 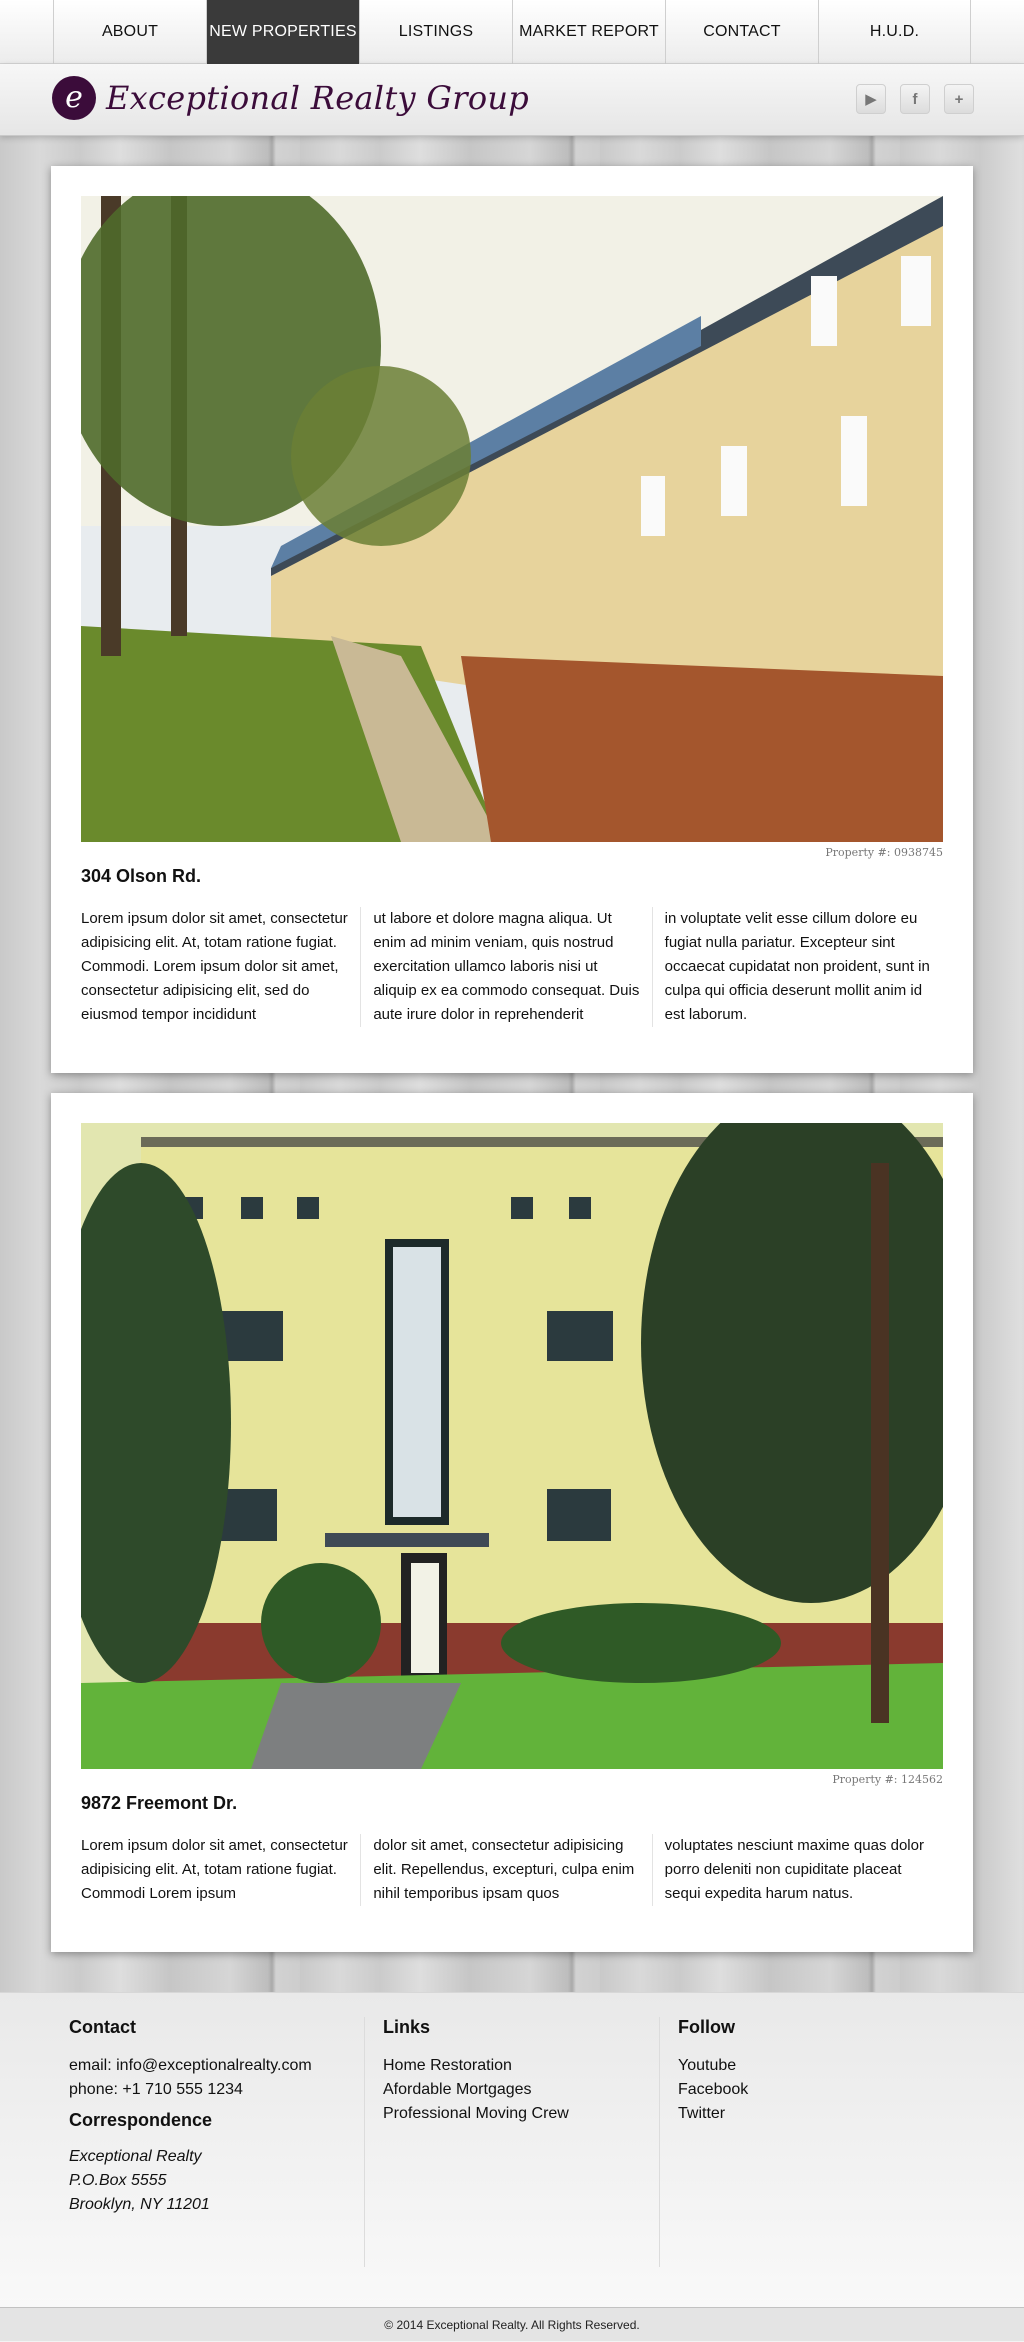 I want to click on twitter-icon: ▶, so click(x=871, y=99).